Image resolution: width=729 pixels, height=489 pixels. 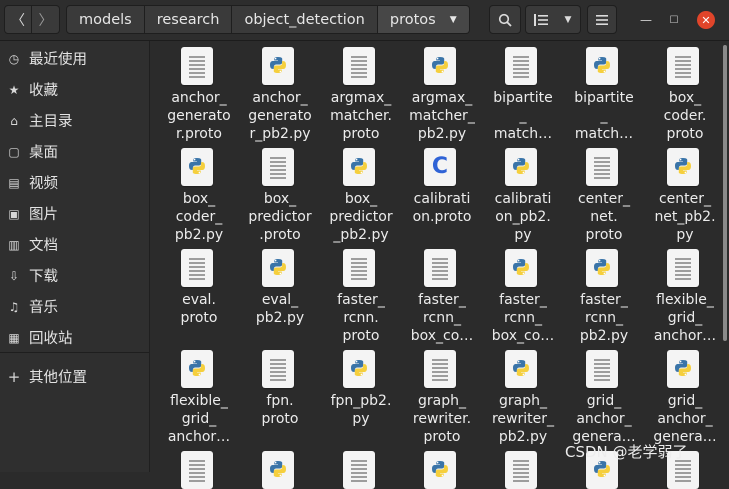 I want to click on plus-icon: +, so click(x=14, y=376).